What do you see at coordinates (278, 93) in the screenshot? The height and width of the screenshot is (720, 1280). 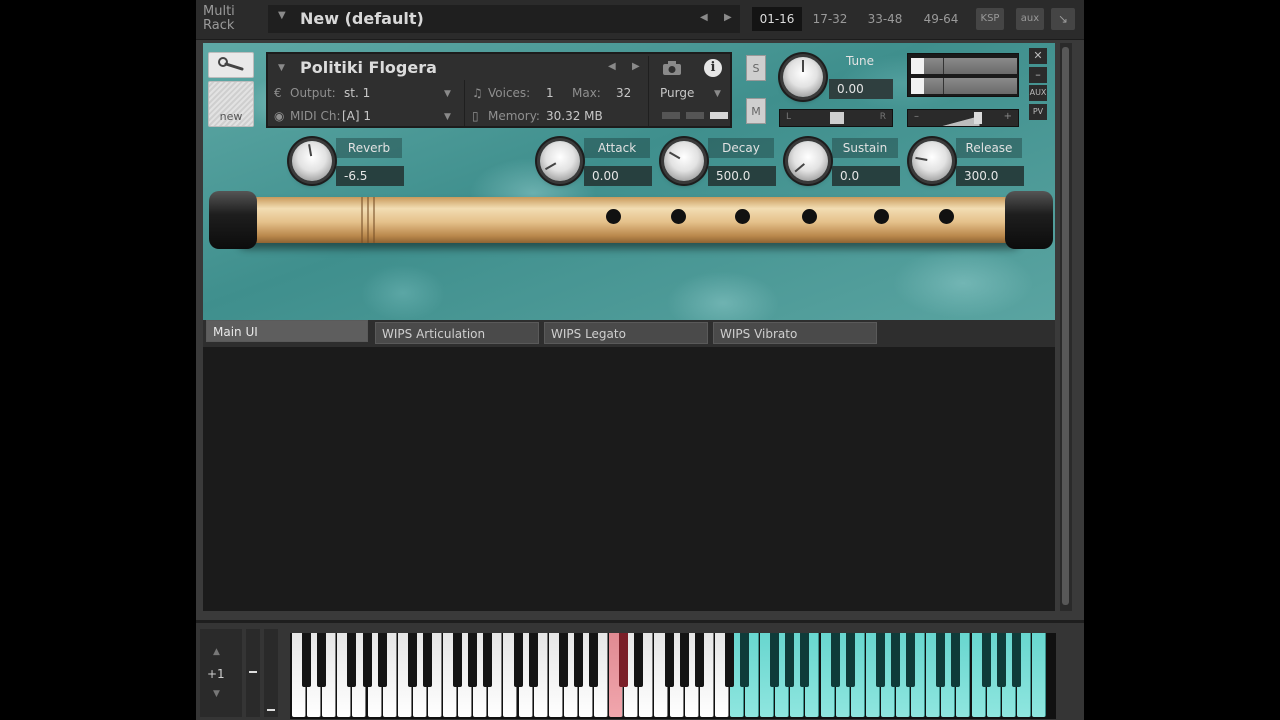 I see `output-icon: €` at bounding box center [278, 93].